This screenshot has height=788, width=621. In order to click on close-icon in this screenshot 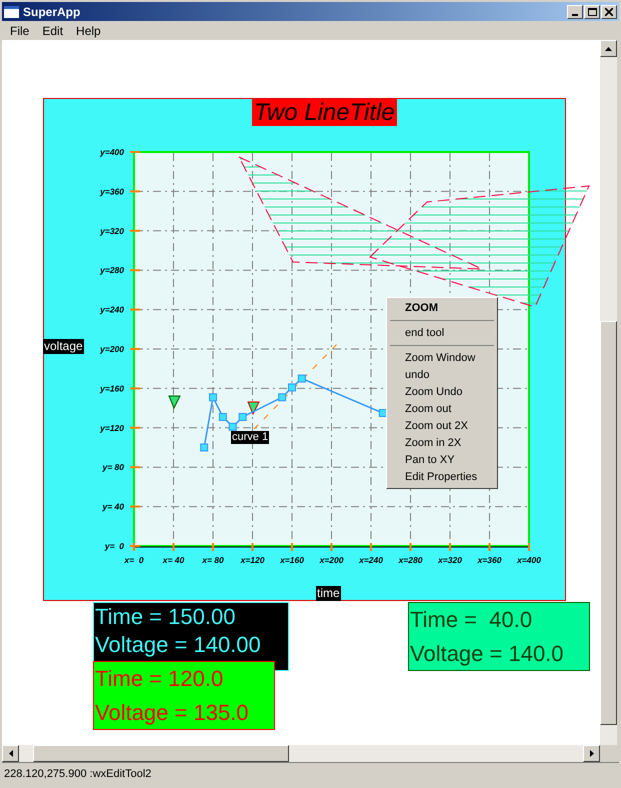, I will do `click(609, 12)`.